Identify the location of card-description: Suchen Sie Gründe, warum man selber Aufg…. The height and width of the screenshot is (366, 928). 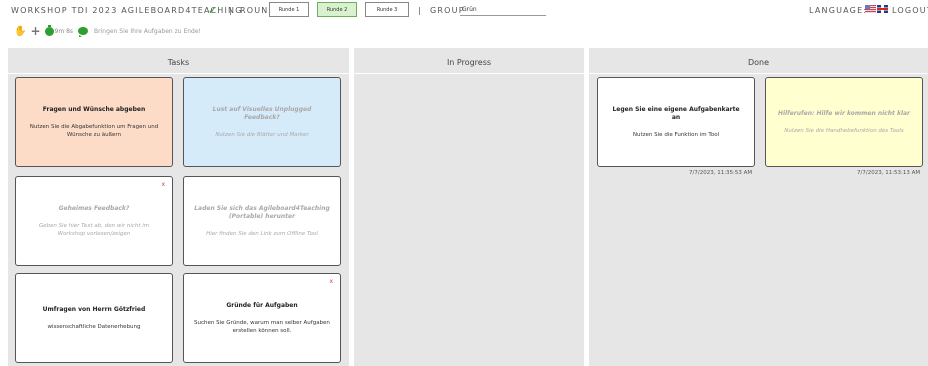
(262, 326).